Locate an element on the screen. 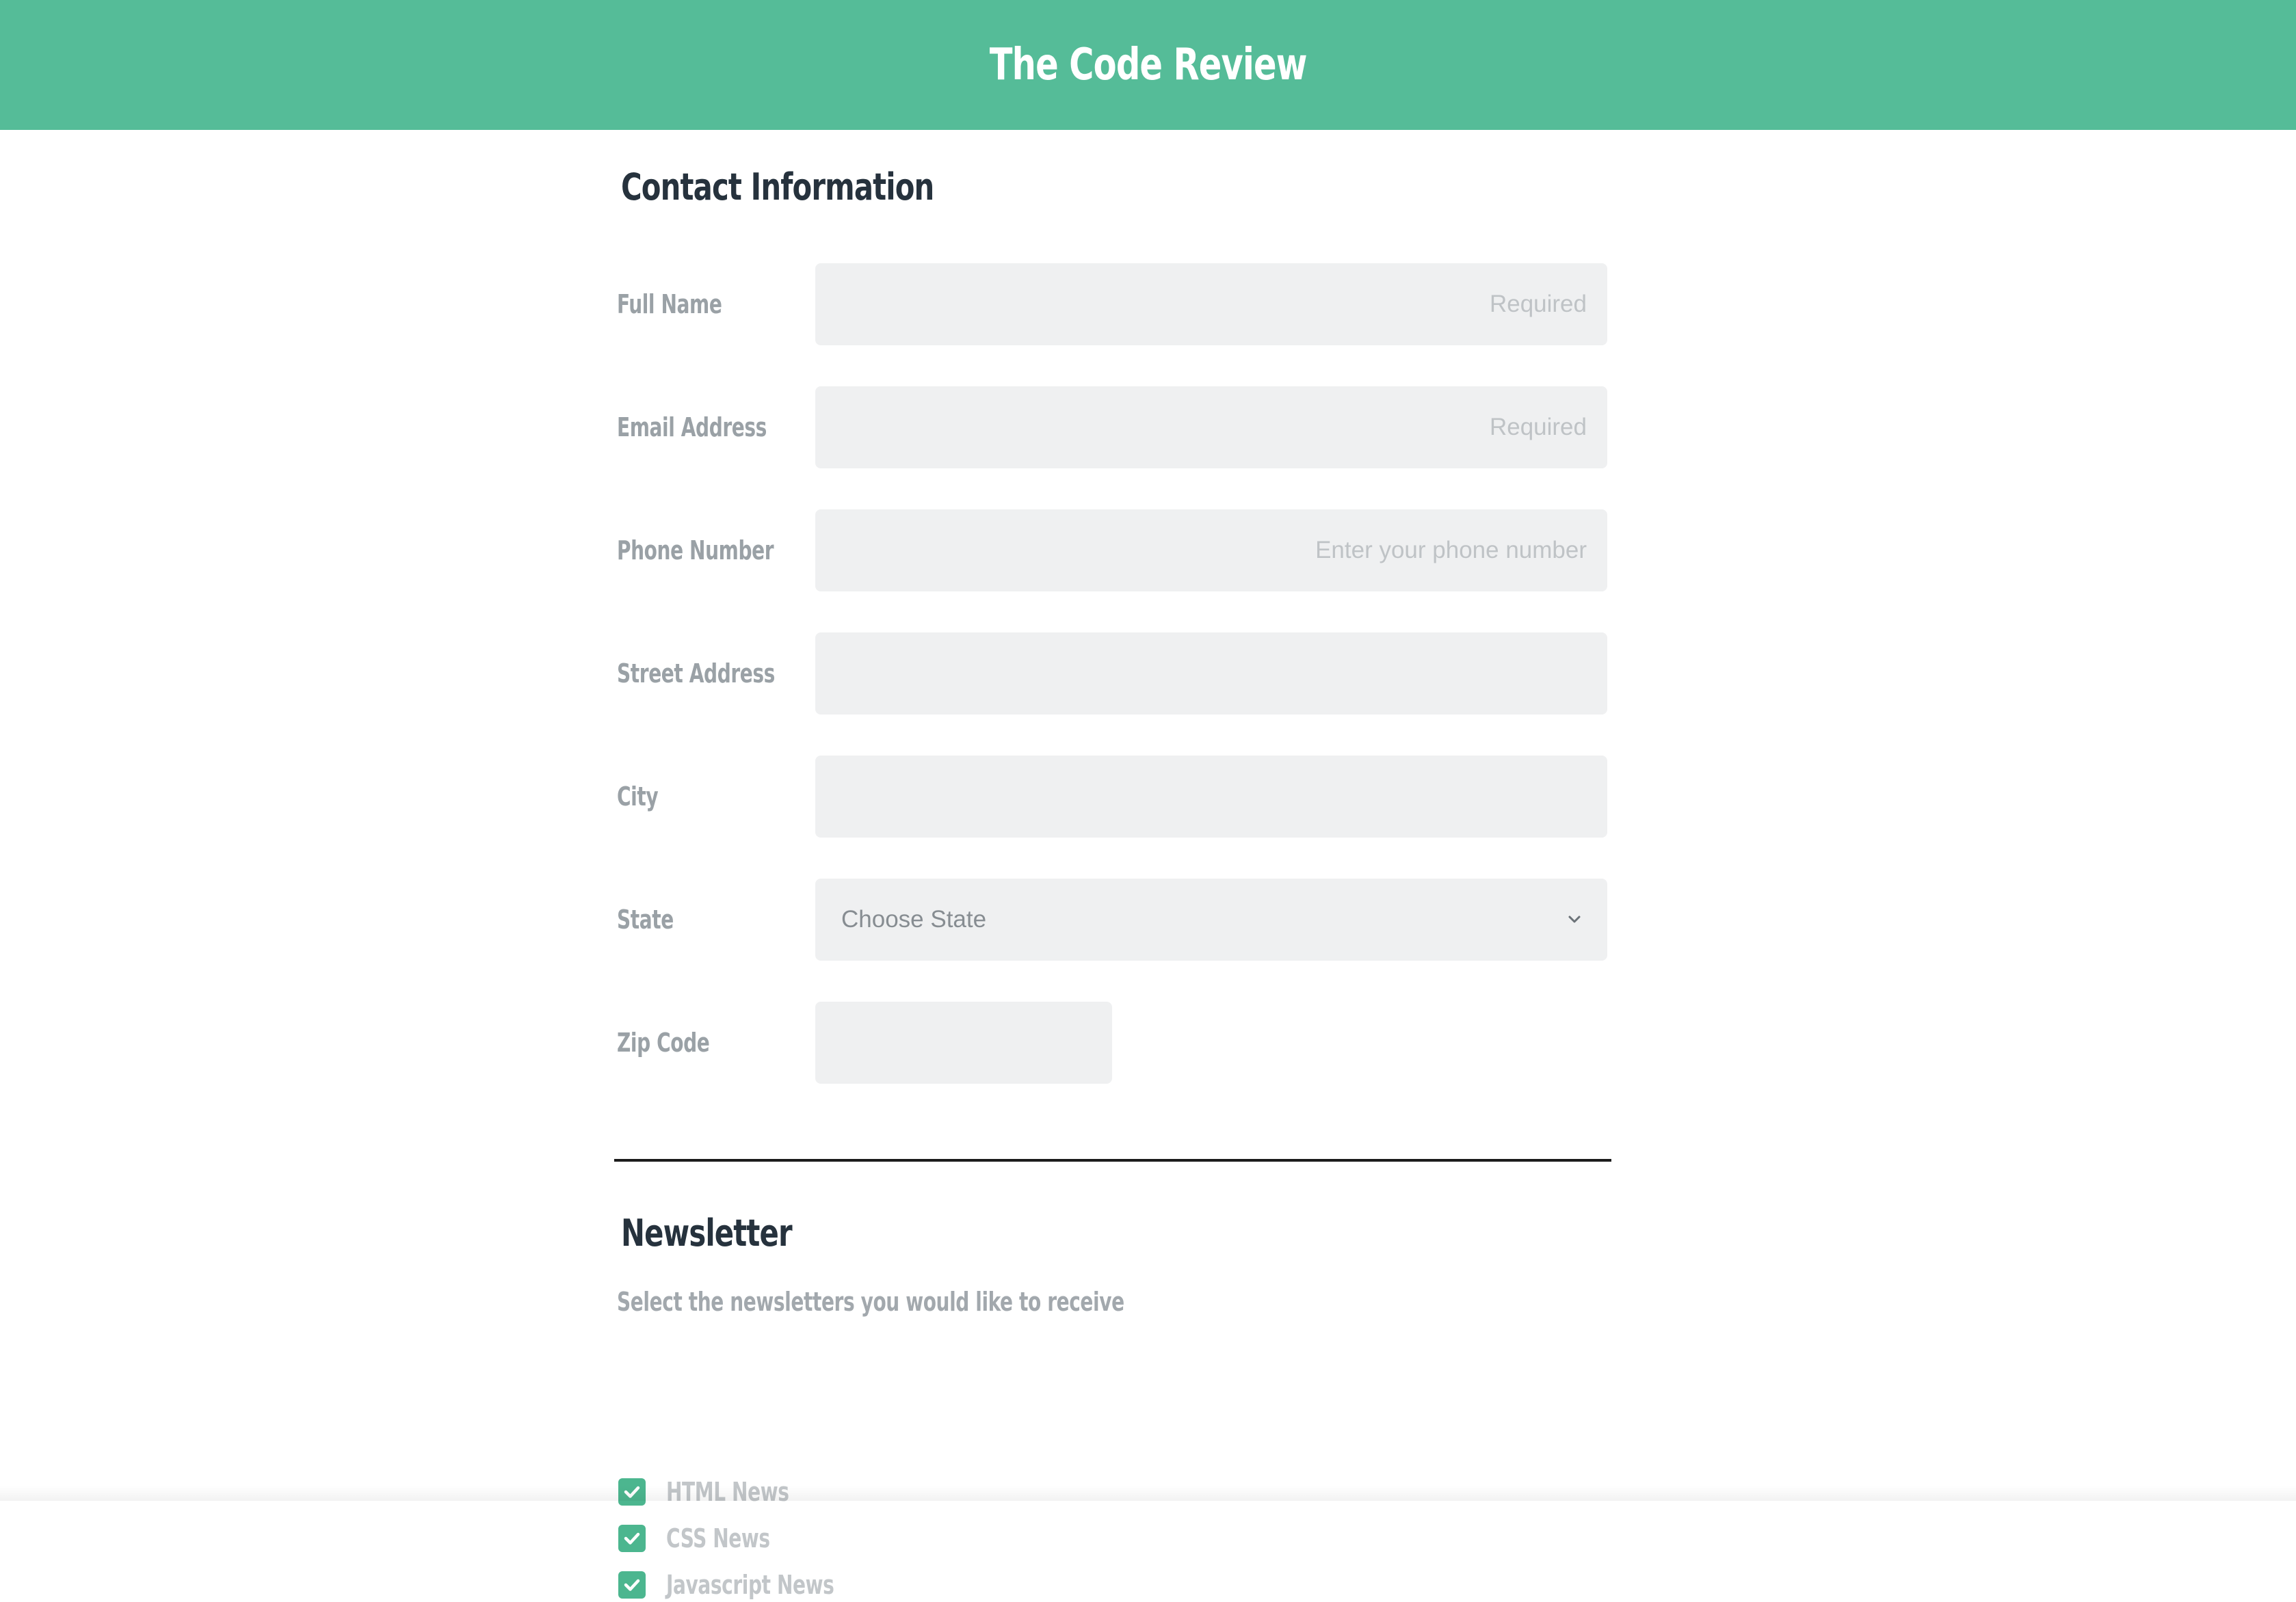  newsletter-option-label: CSS News is located at coordinates (718, 1538).